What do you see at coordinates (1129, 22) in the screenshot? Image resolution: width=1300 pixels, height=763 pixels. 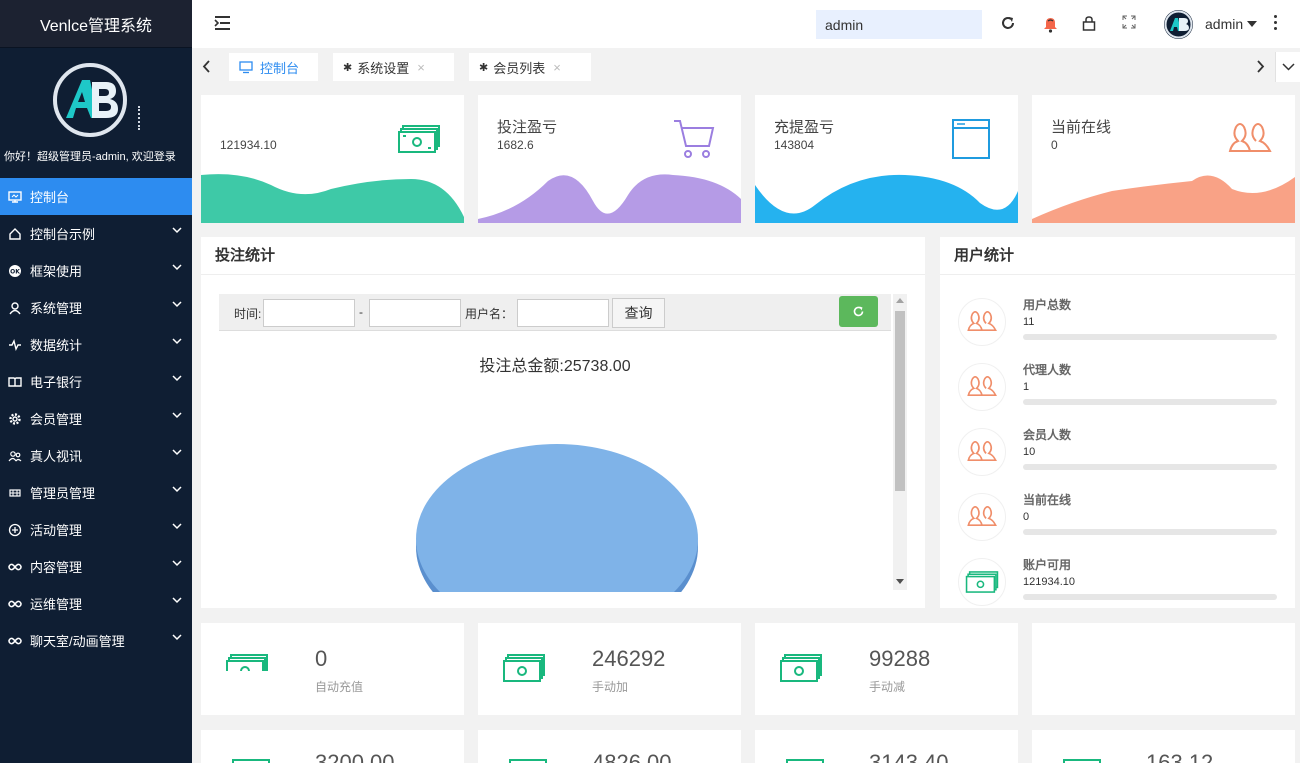 I see `fullscreen-icon` at bounding box center [1129, 22].